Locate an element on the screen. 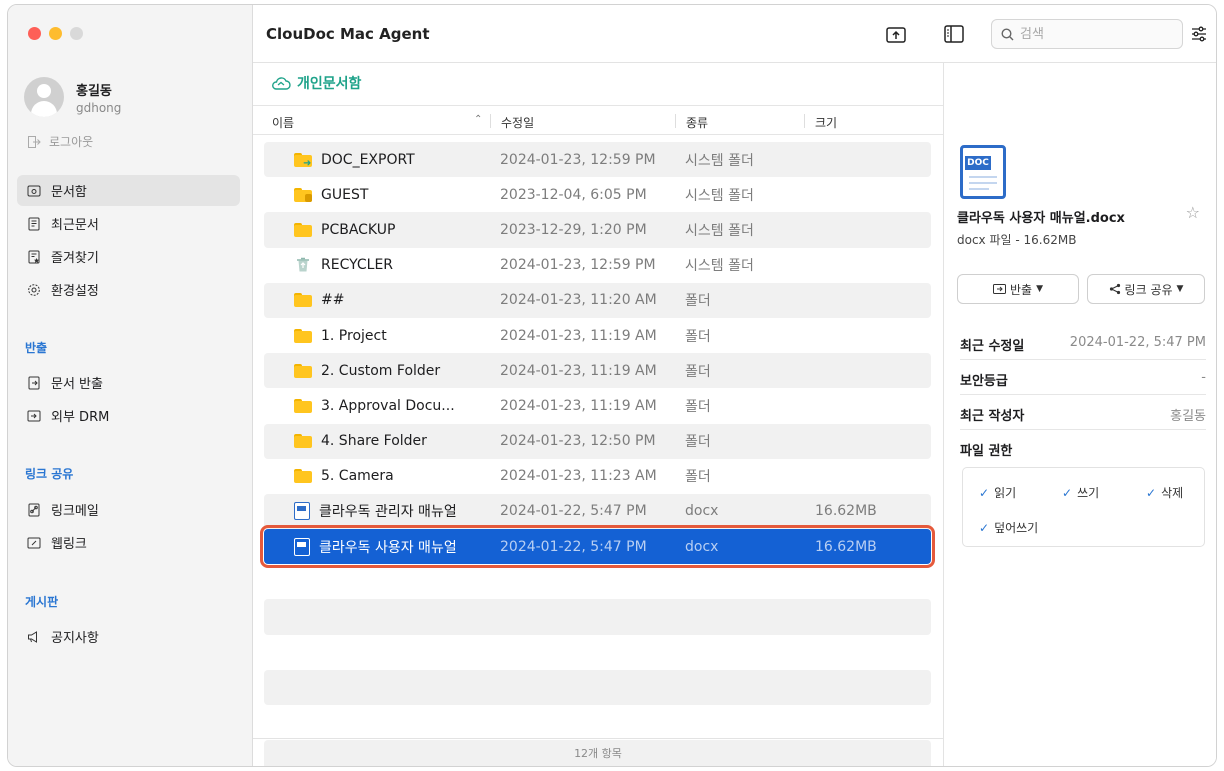  file-name: 2. Custom Folder is located at coordinates (381, 370).